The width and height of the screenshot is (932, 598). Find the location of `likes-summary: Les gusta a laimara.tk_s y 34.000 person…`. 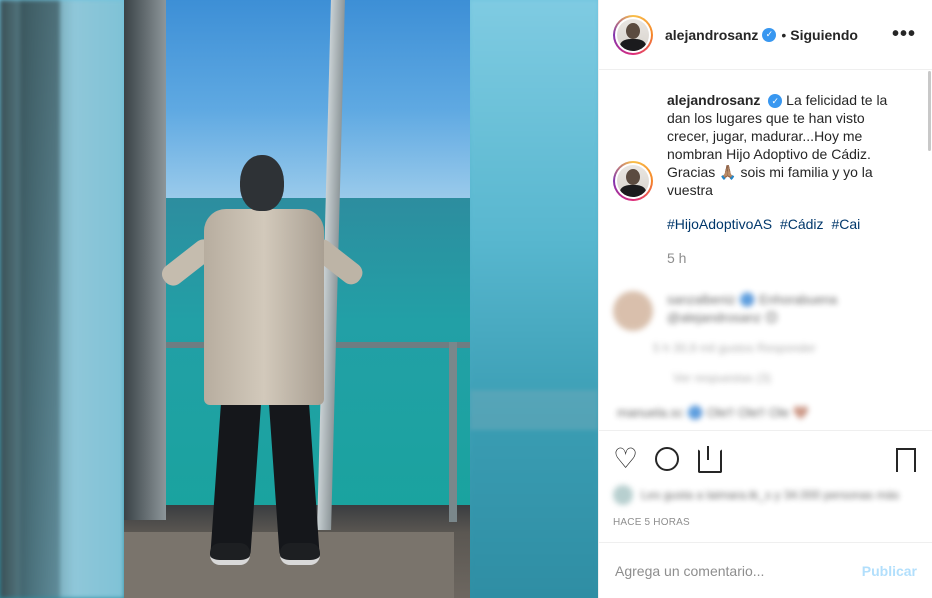

likes-summary: Les gusta a laimara.tk_s y 34.000 person… is located at coordinates (765, 495).